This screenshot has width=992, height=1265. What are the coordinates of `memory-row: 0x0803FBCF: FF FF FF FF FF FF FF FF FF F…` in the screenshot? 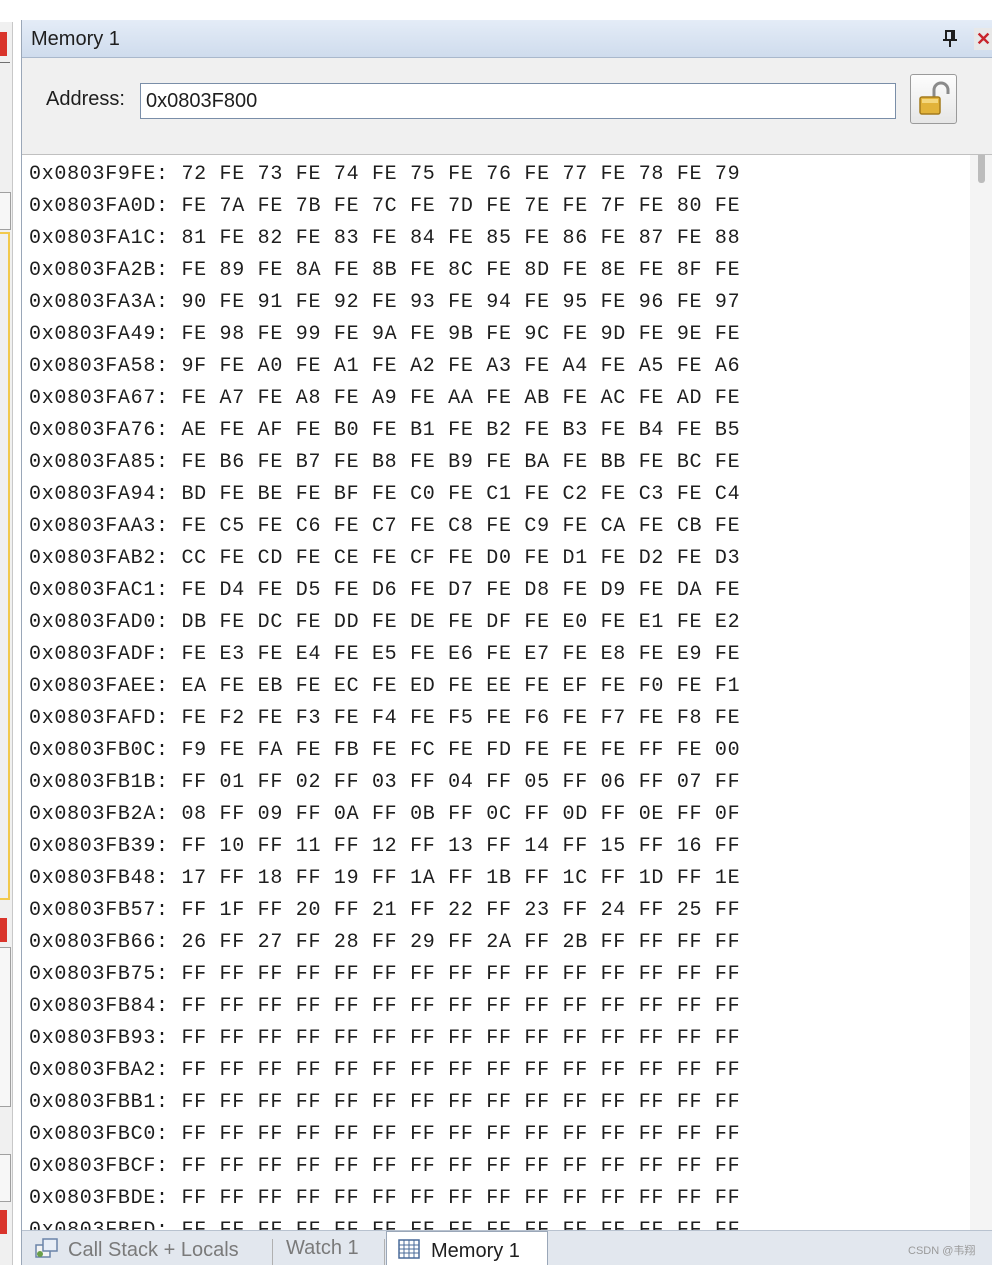 It's located at (384, 1167).